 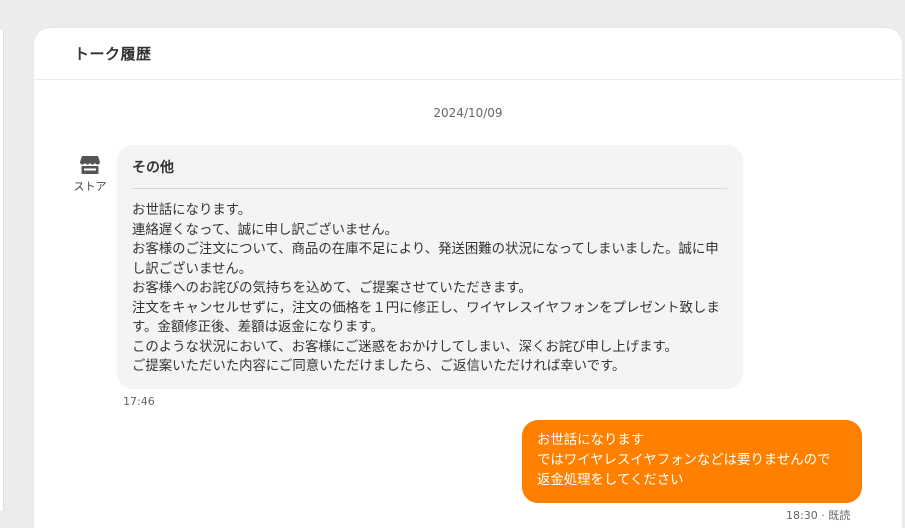 I want to click on message-subject: その他, so click(x=429, y=173).